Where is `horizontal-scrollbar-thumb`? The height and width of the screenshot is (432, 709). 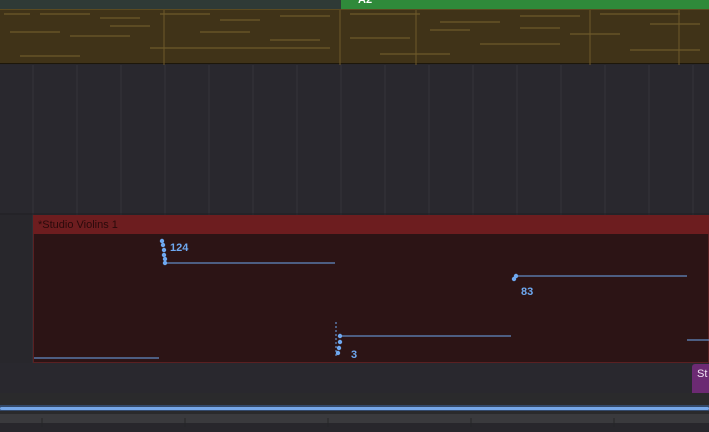 horizontal-scrollbar-thumb is located at coordinates (354, 408).